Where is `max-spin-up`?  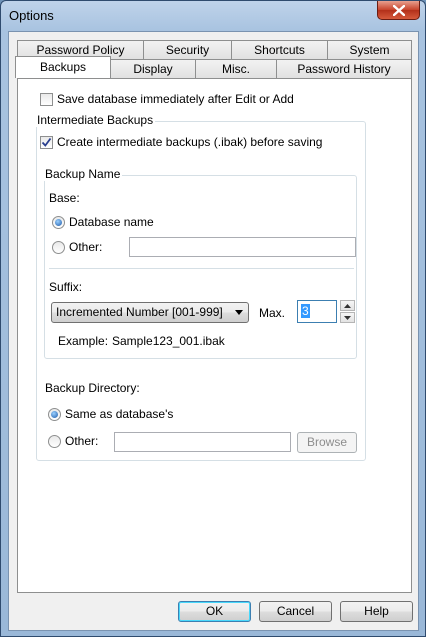
max-spin-up is located at coordinates (347, 305).